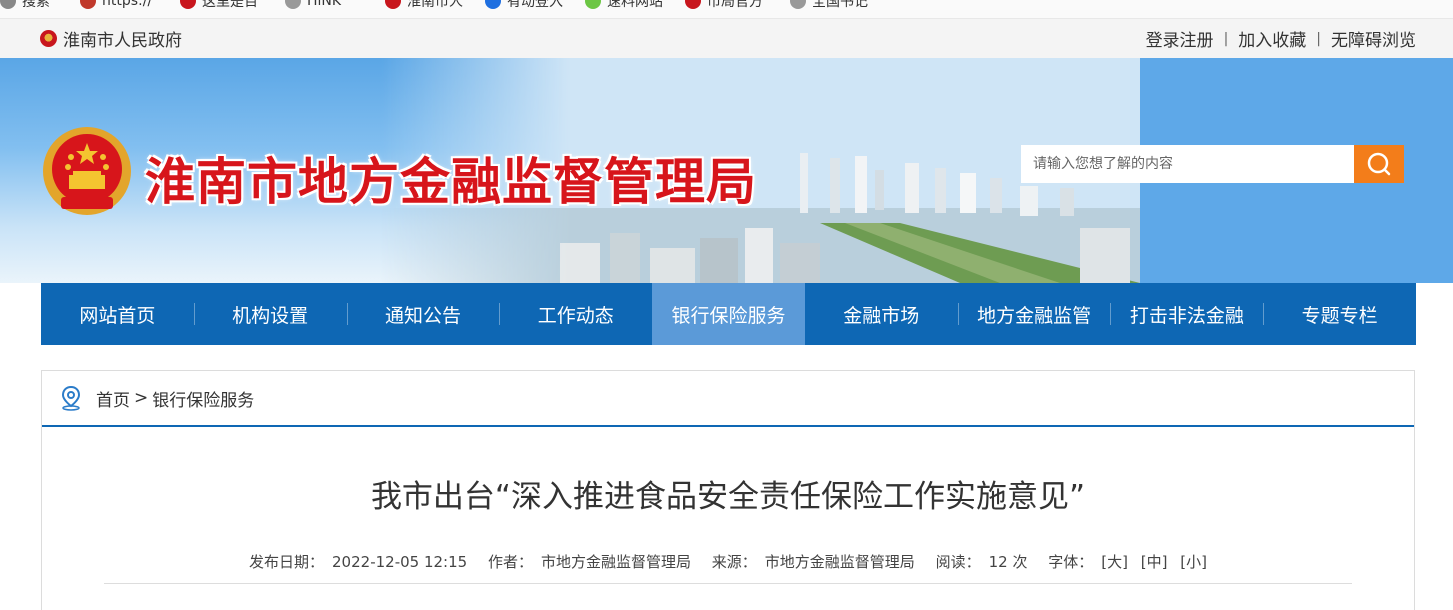  What do you see at coordinates (1193, 562) in the screenshot?
I see `font-small-button: [小]` at bounding box center [1193, 562].